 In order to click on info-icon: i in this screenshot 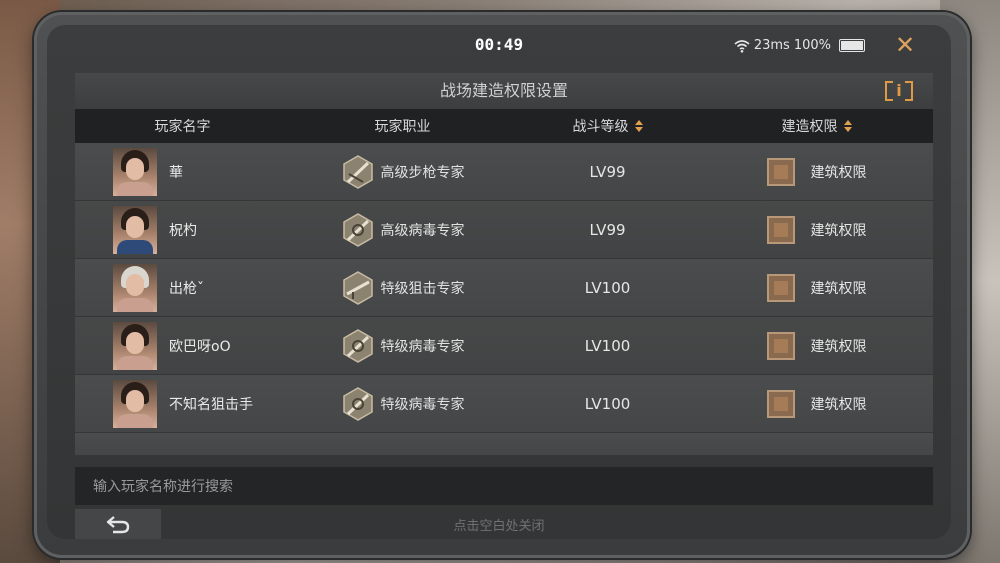, I will do `click(899, 90)`.